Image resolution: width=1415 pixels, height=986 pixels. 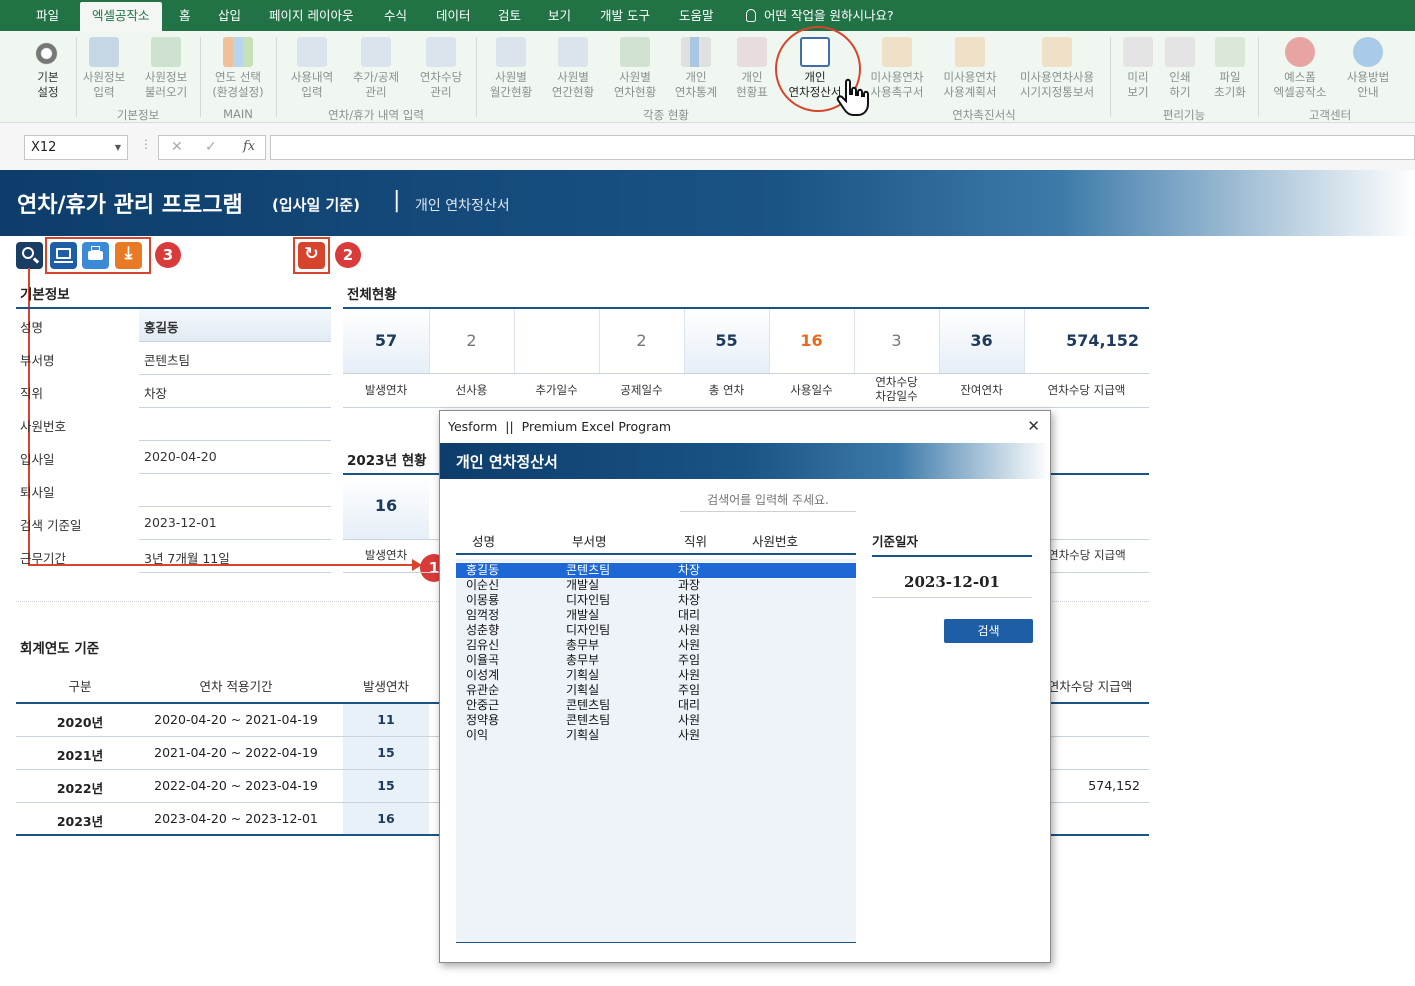 What do you see at coordinates (1230, 68) in the screenshot?
I see `reset-file-button: 파일 초기화` at bounding box center [1230, 68].